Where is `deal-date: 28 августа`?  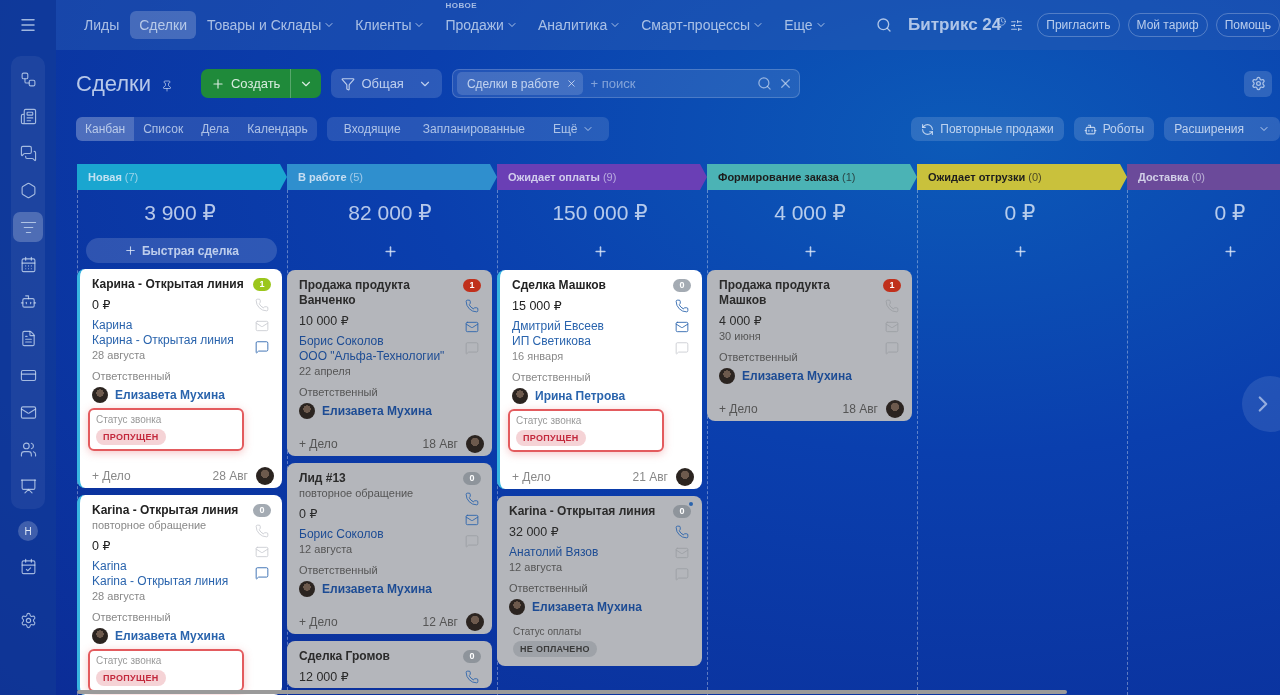 deal-date: 28 августа is located at coordinates (119, 596).